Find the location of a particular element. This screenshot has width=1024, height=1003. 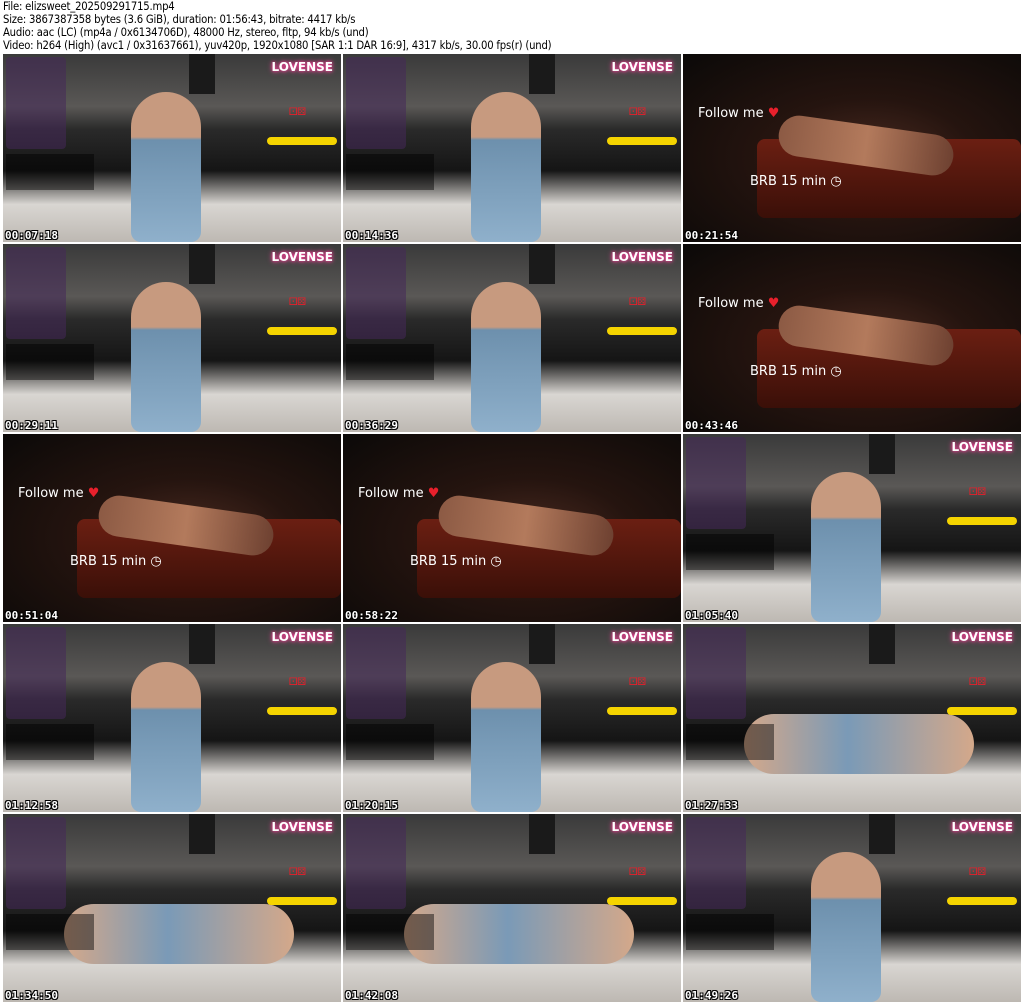

thumbnail-timestamp: 01:05:40 is located at coordinates (711, 615).